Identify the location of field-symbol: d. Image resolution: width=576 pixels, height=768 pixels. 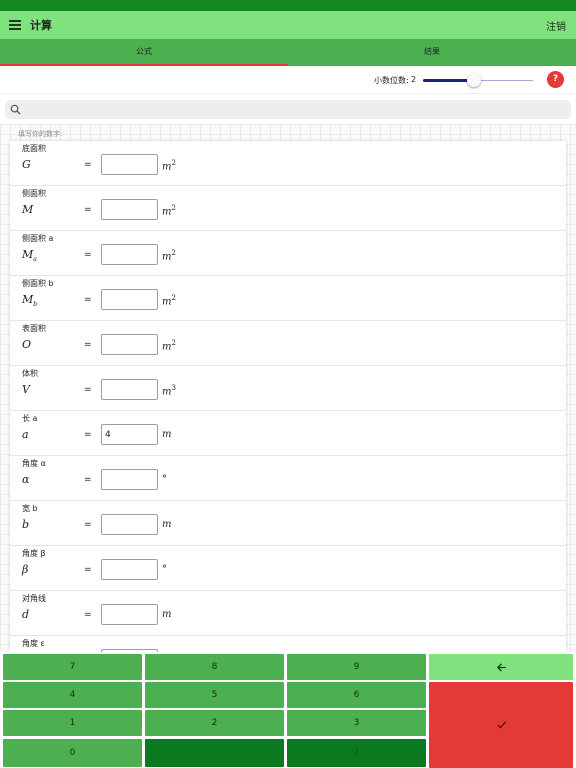
(26, 614).